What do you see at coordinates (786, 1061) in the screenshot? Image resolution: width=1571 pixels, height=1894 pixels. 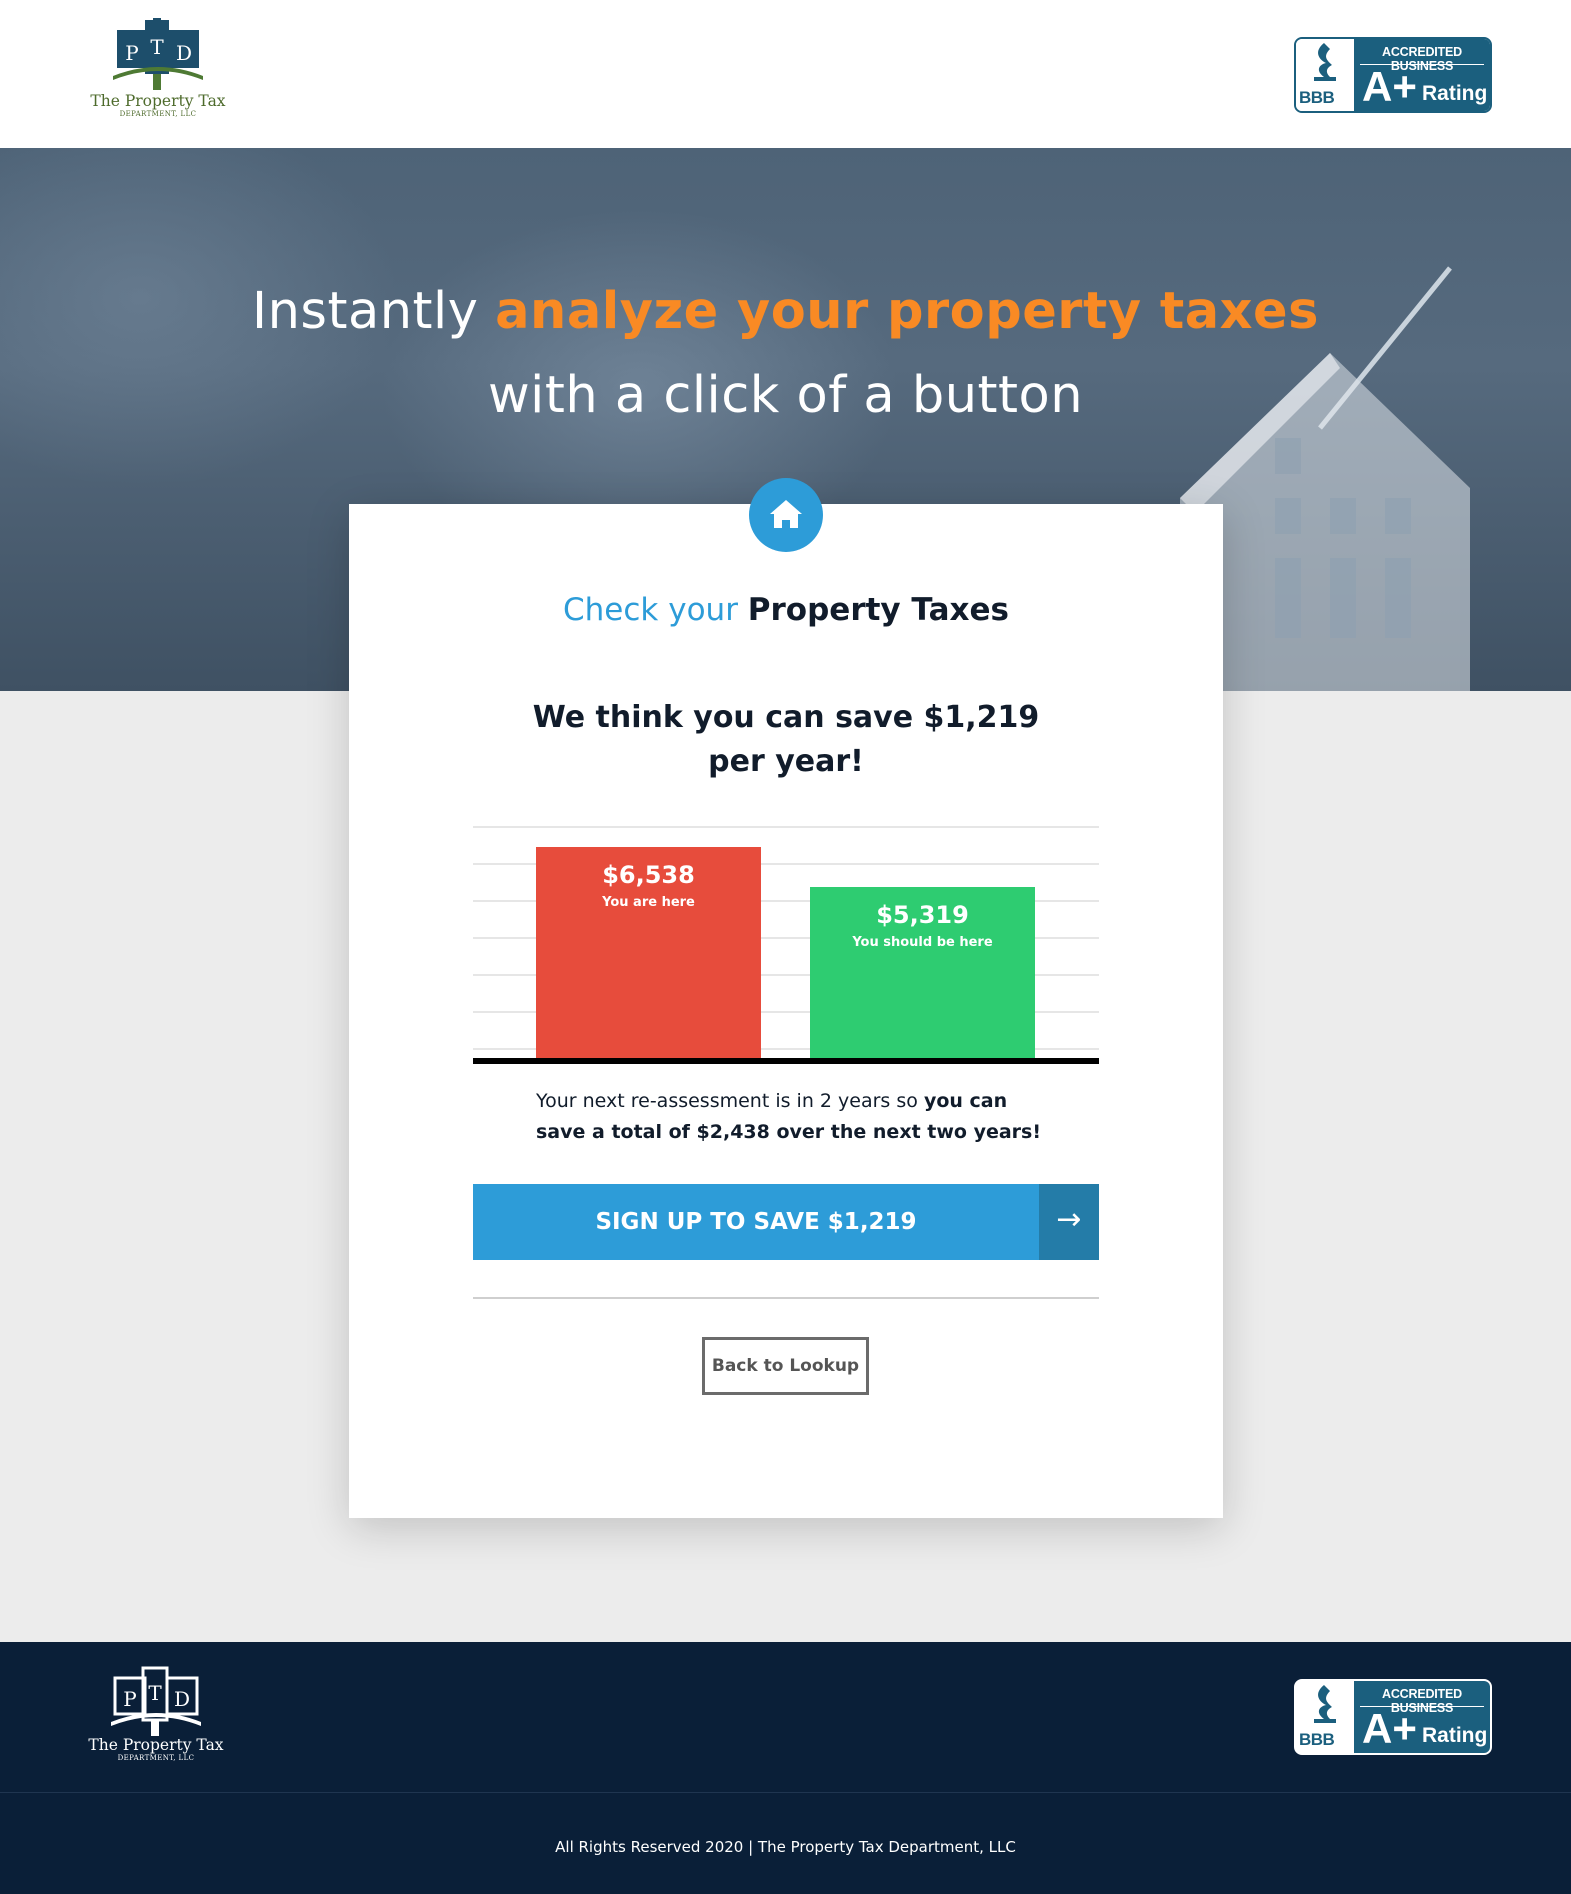 I see `chart-baseline` at bounding box center [786, 1061].